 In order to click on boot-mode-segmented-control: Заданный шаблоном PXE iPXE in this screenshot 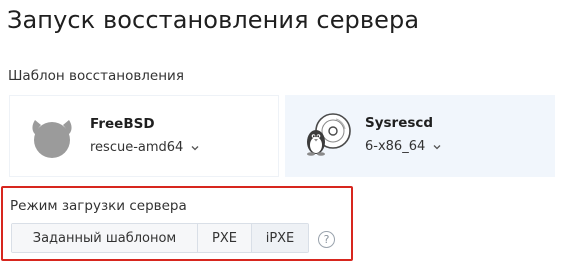, I will do `click(160, 238)`.